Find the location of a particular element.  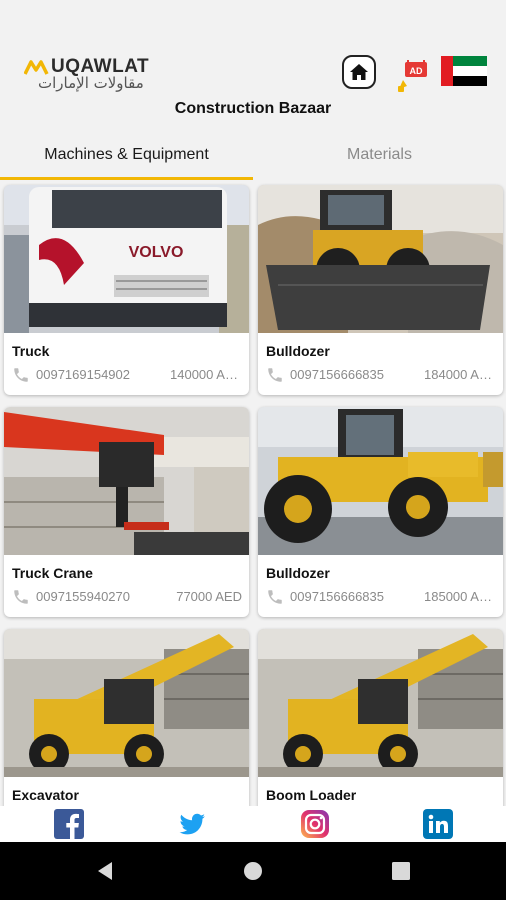

listing-card: VOLVO Truck 0097169154902 140000 AED is located at coordinates (126, 290).